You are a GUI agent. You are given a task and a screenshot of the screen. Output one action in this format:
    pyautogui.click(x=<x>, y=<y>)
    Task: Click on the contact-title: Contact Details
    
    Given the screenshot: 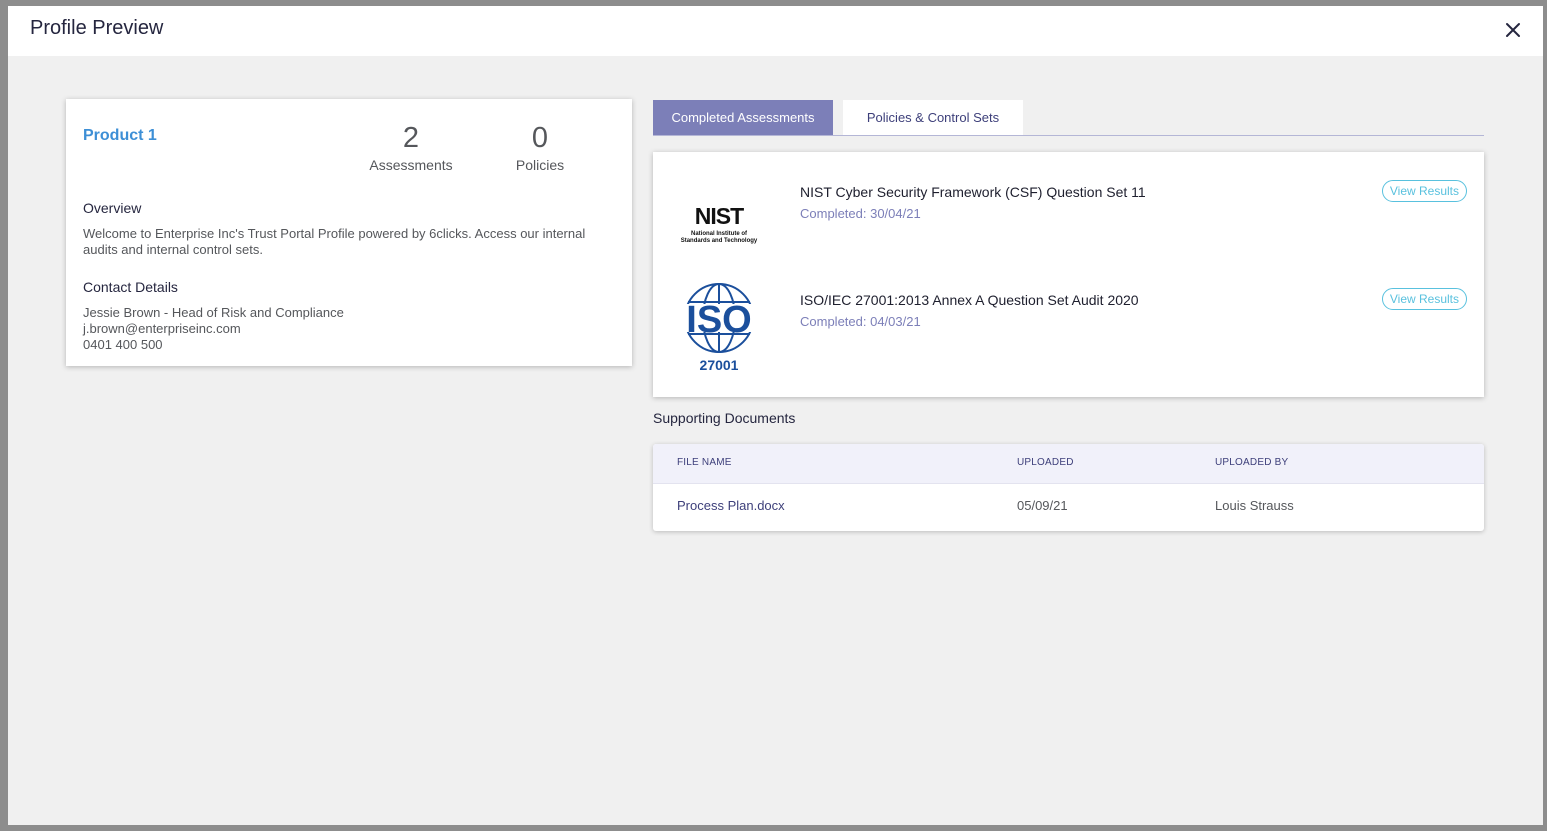 What is the action you would take?
    pyautogui.click(x=130, y=287)
    